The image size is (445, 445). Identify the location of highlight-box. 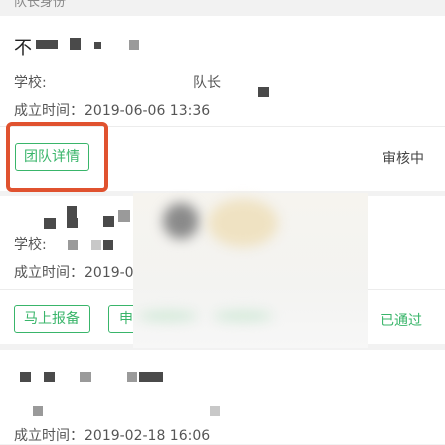
(57, 157).